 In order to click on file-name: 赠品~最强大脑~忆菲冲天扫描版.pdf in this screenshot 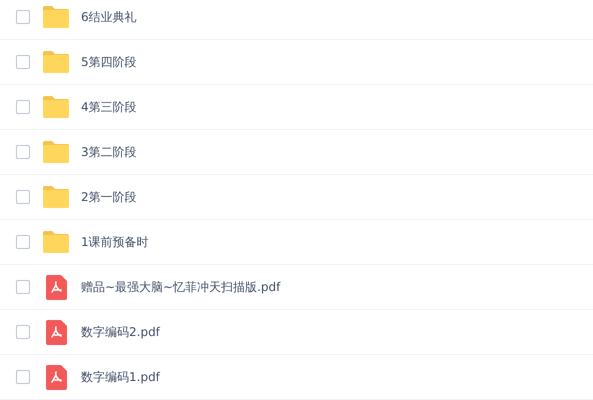, I will do `click(180, 287)`.